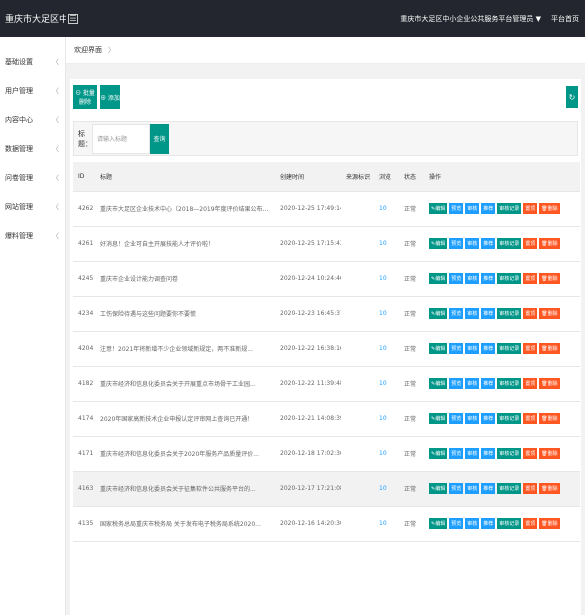 This screenshot has height=615, width=585. What do you see at coordinates (357, 419) in the screenshot?
I see `cell-source` at bounding box center [357, 419].